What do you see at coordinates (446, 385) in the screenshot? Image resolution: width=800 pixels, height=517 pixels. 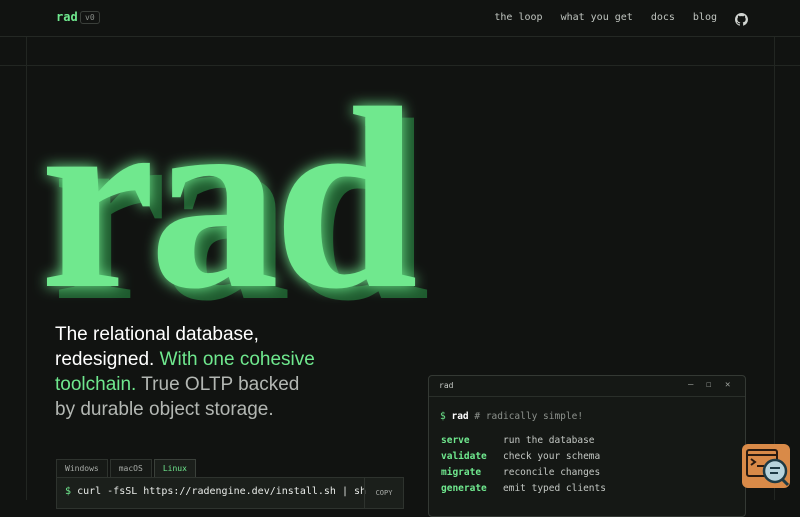 I see `terminal-title: rad` at bounding box center [446, 385].